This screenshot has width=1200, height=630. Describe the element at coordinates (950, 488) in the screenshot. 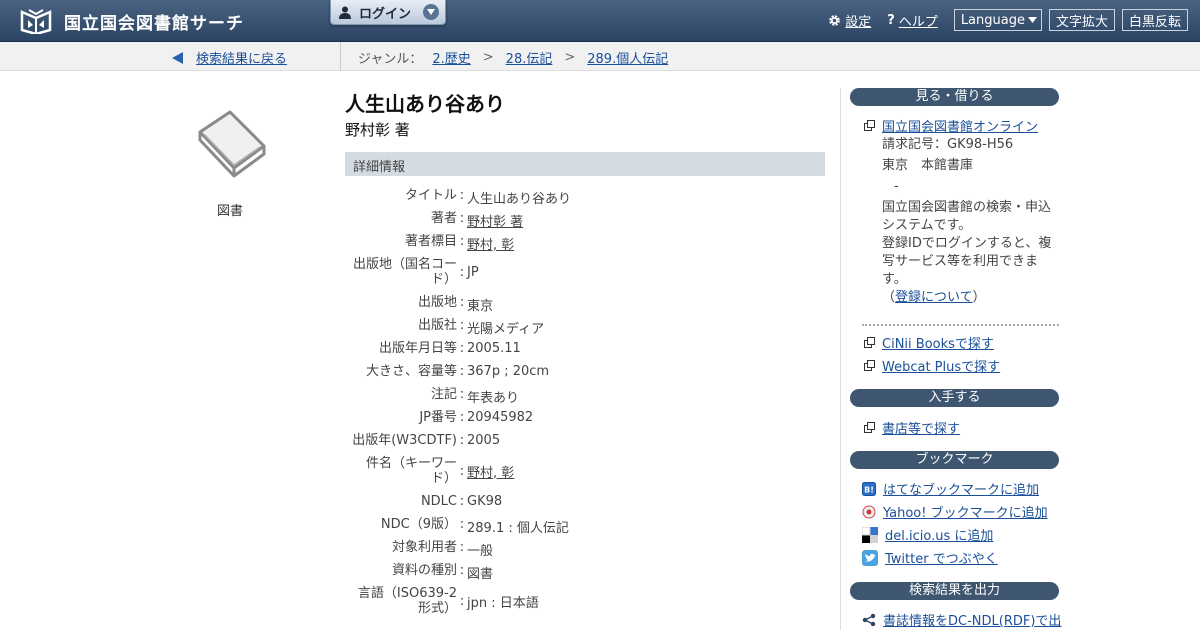

I see `hatena-bookmark-link: B! はてなブックマークに追加` at that location.